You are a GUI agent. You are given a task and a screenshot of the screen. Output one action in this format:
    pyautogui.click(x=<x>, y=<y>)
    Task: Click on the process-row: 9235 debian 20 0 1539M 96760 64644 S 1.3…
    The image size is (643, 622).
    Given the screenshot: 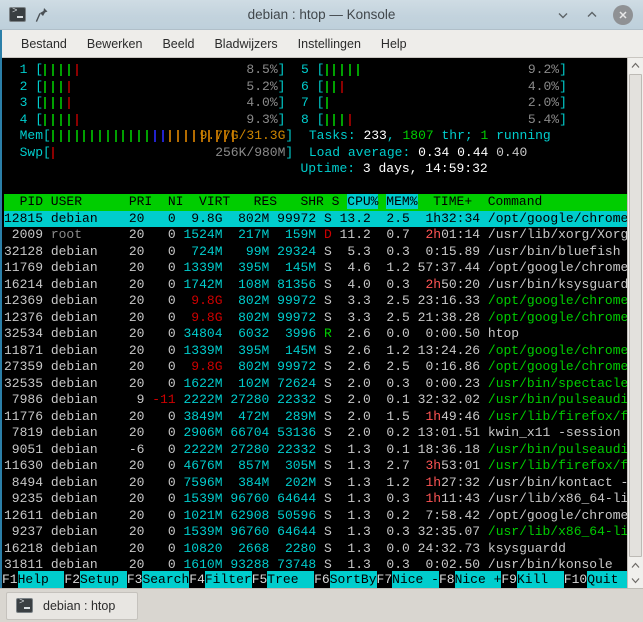 What is the action you would take?
    pyautogui.click(x=315, y=499)
    